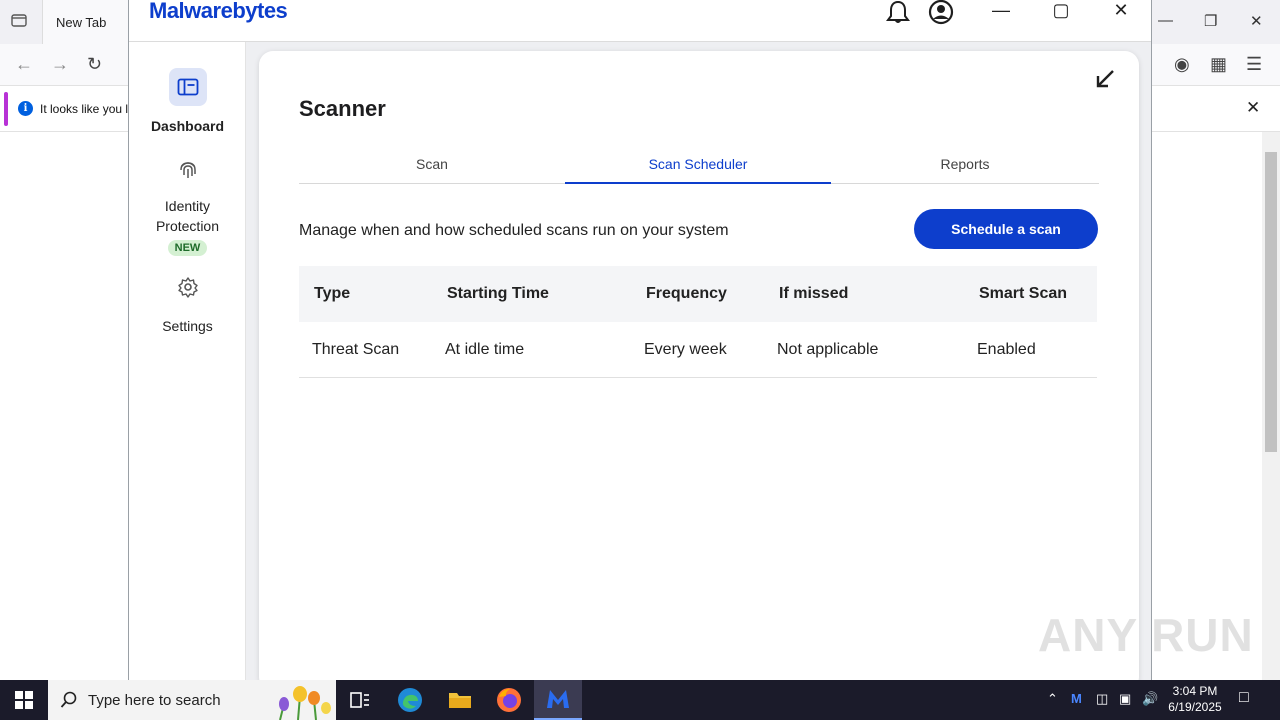 The width and height of the screenshot is (1280, 720). What do you see at coordinates (1121, 13) in the screenshot?
I see `app-close-icon: ✕` at bounding box center [1121, 13].